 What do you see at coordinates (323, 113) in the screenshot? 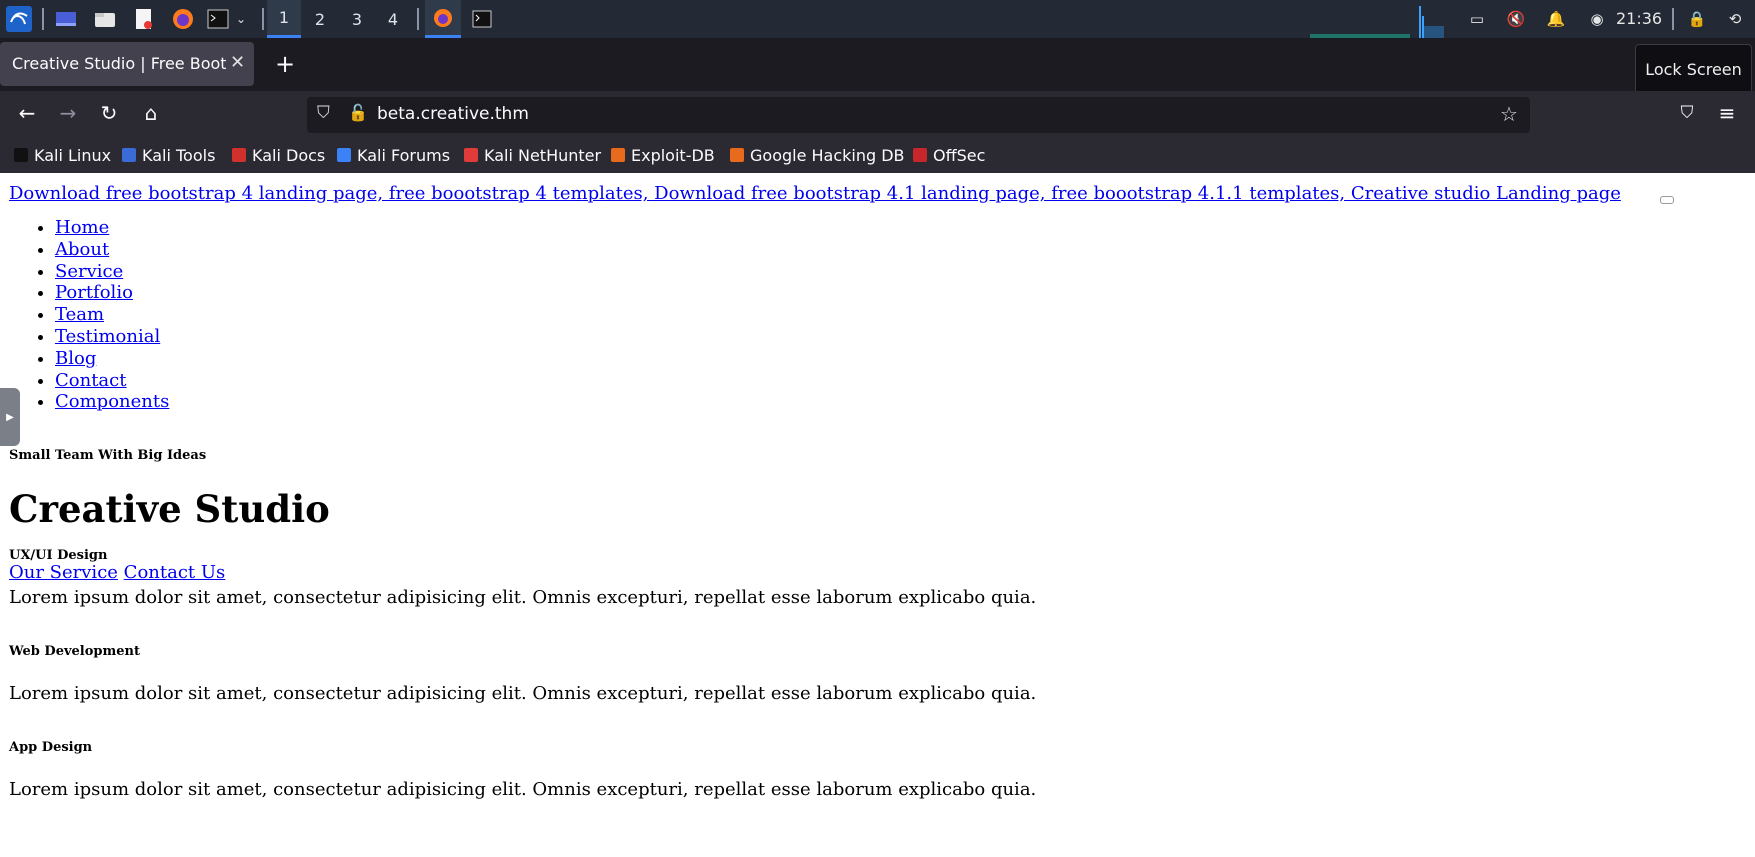
I see `shield-icon: ⛉` at bounding box center [323, 113].